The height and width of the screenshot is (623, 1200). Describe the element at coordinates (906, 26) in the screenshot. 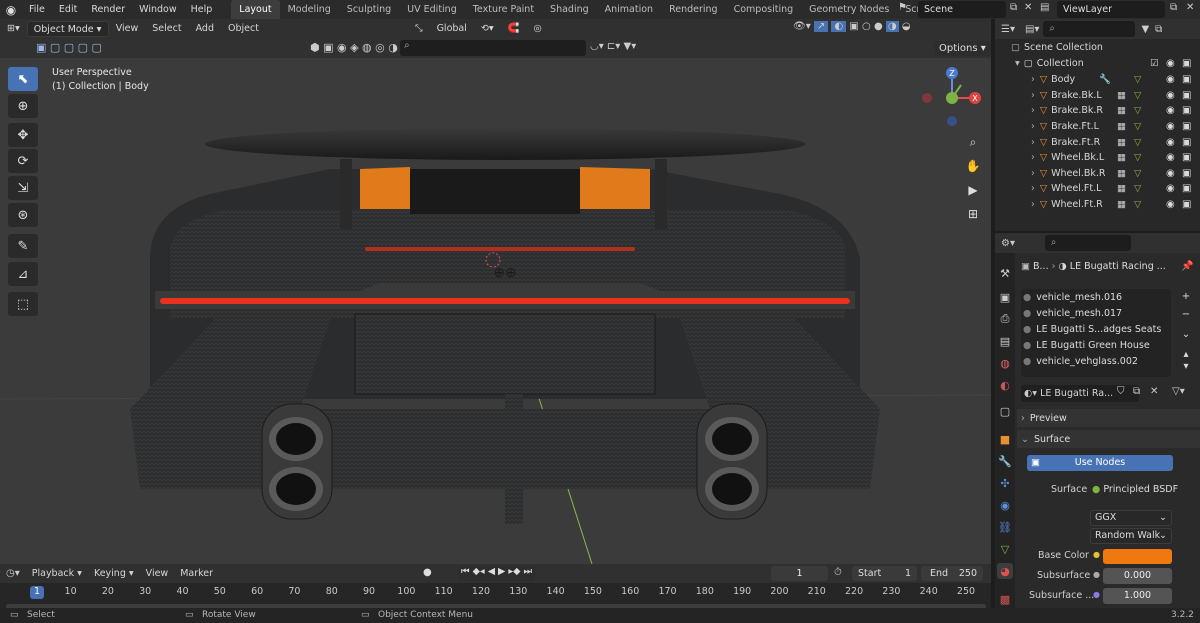

I see `rendered-shading-icon: ◒` at that location.